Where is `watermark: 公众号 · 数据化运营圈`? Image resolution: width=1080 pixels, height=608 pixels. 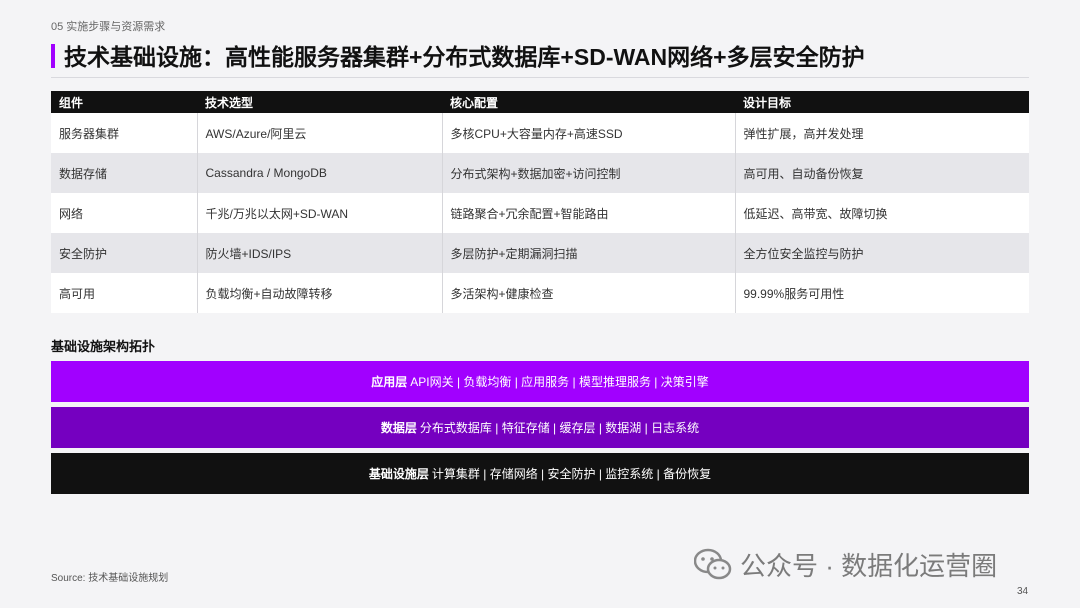
watermark: 公众号 · 数据化运营圈 is located at coordinates (845, 564).